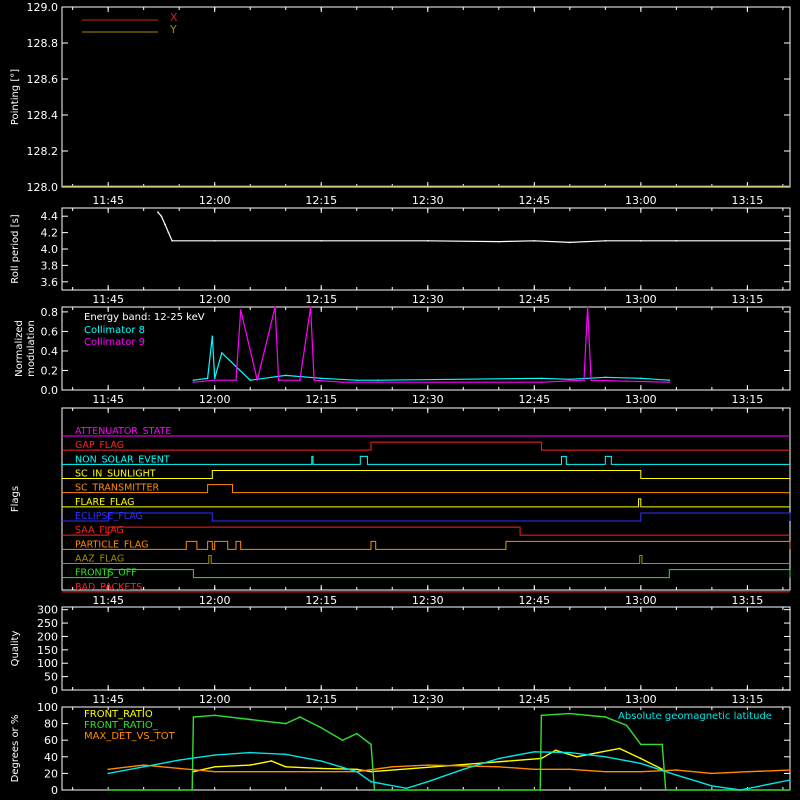  What do you see at coordinates (114, 342) in the screenshot?
I see `modulation-legend-1: Collimator 9` at bounding box center [114, 342].